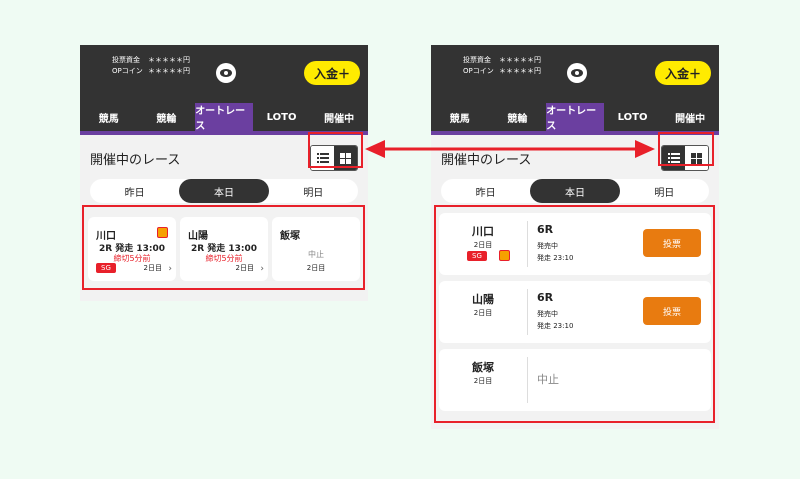 This screenshot has height=479, width=800. What do you see at coordinates (223, 247) in the screenshot?
I see `grid-highlight` at bounding box center [223, 247].